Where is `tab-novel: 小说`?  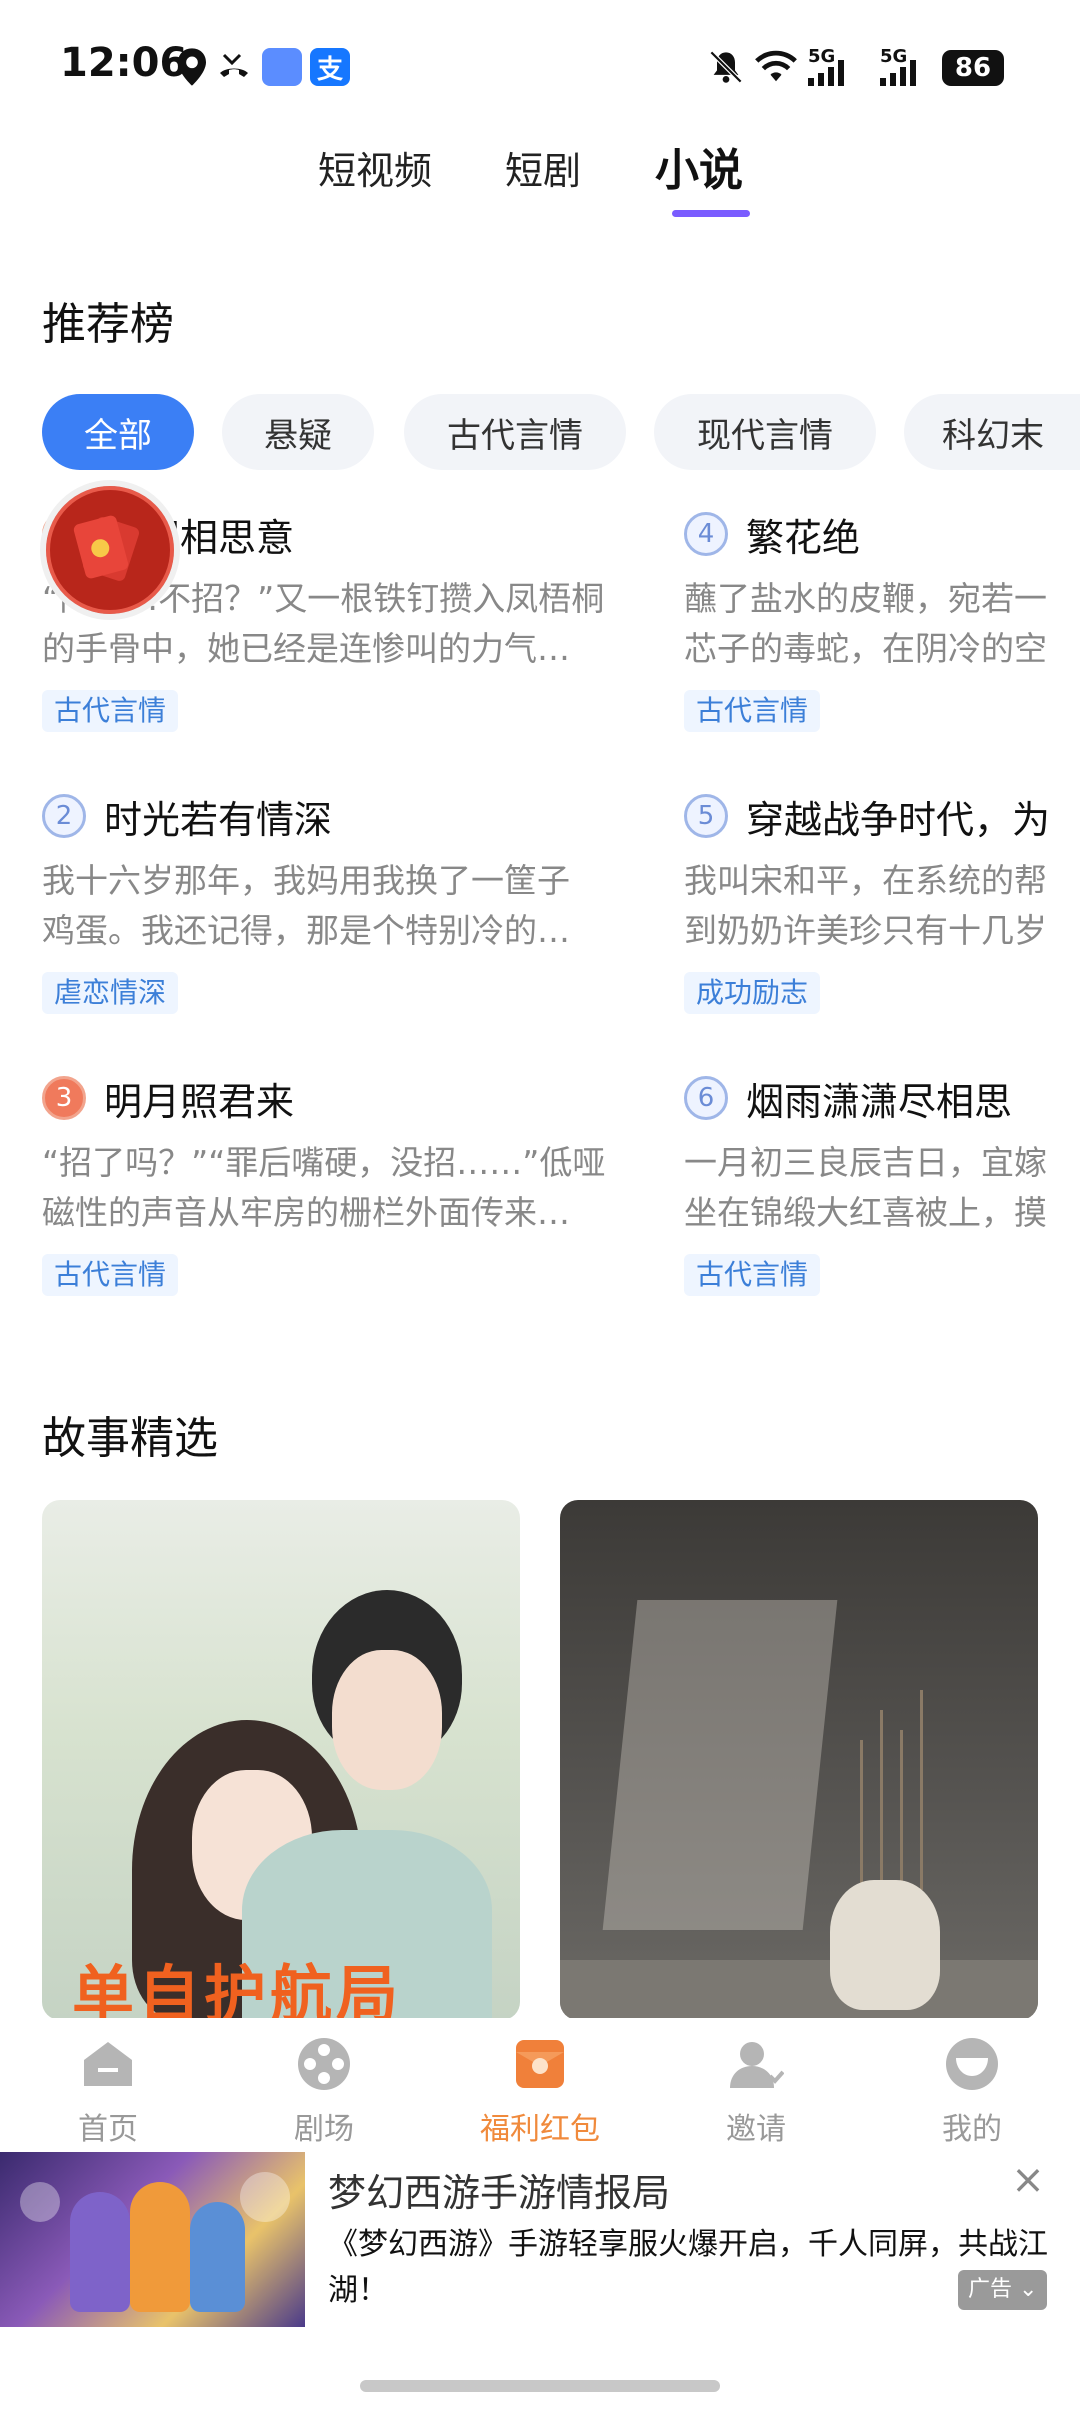
tab-novel: 小说 is located at coordinates (699, 166).